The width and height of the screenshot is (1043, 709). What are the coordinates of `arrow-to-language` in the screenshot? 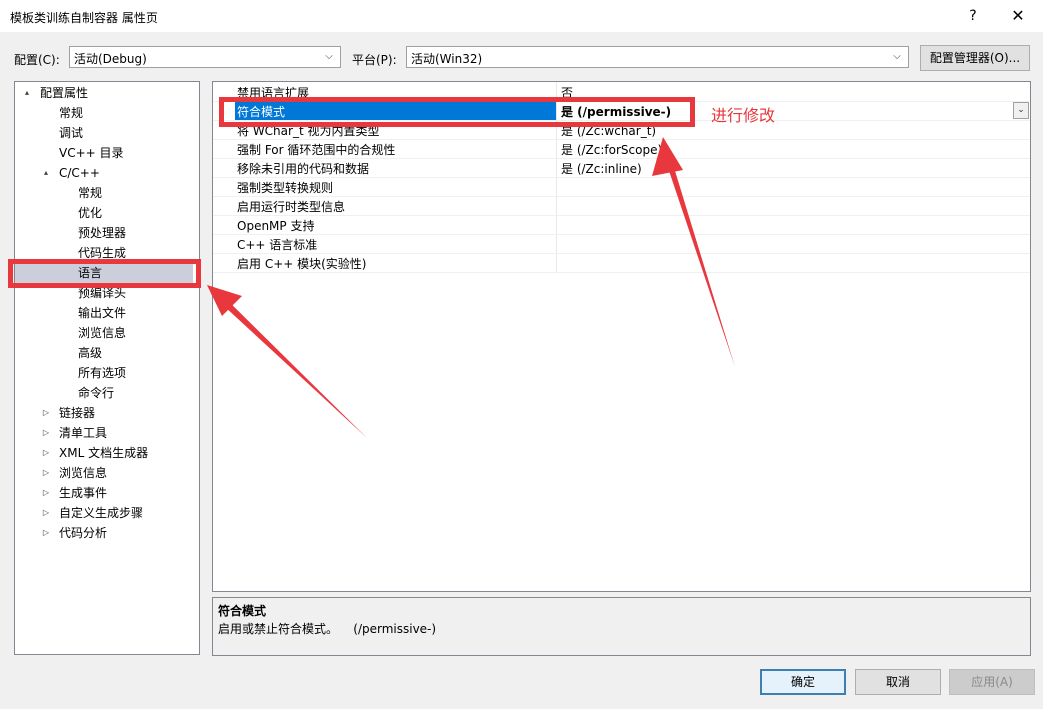 It's located at (287, 361).